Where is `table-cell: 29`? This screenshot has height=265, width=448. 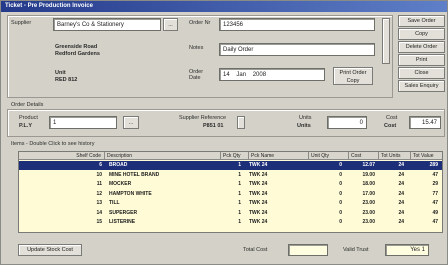
table-cell: 29 is located at coordinates (435, 184).